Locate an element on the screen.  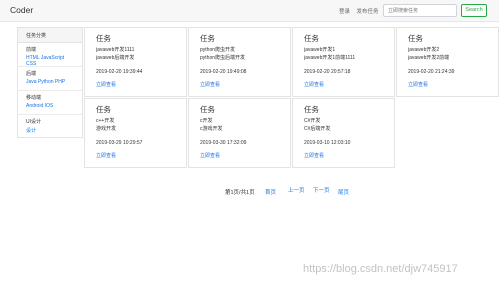
task-card-description: python爬虫后端开发 is located at coordinates (223, 58).